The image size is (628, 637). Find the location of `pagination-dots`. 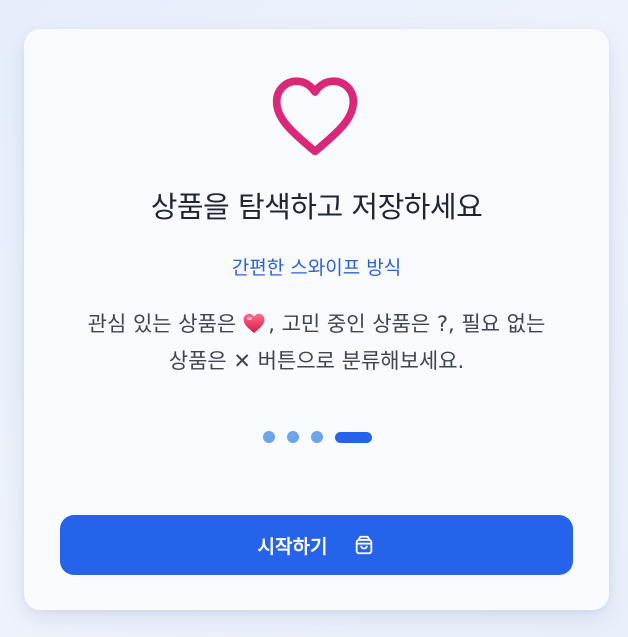

pagination-dots is located at coordinates (317, 437).